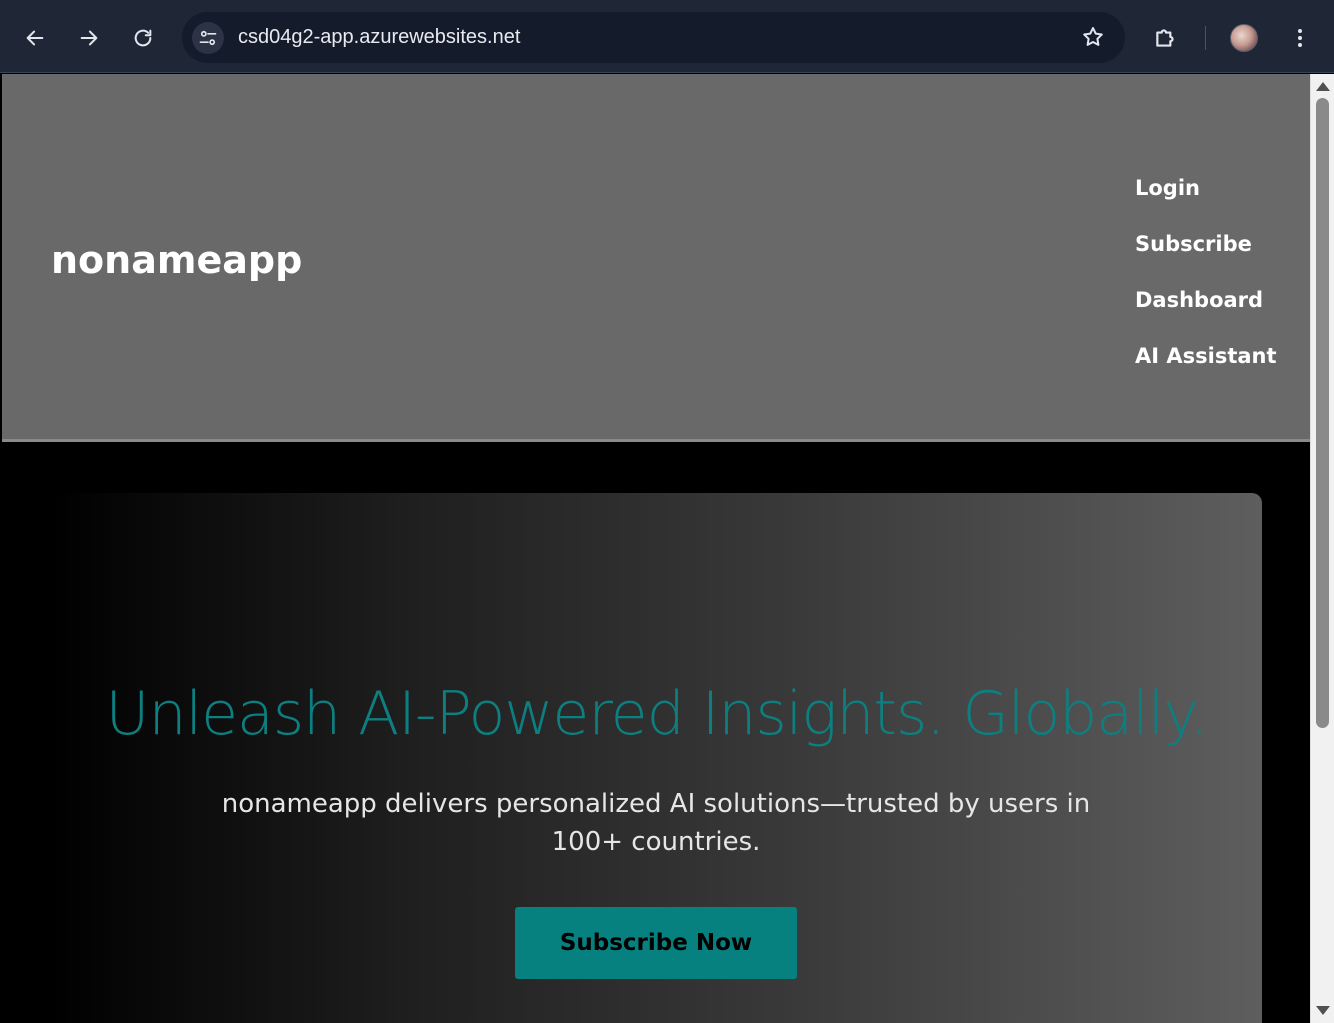 This screenshot has width=1334, height=1023. I want to click on toolbar-separator, so click(1205, 38).